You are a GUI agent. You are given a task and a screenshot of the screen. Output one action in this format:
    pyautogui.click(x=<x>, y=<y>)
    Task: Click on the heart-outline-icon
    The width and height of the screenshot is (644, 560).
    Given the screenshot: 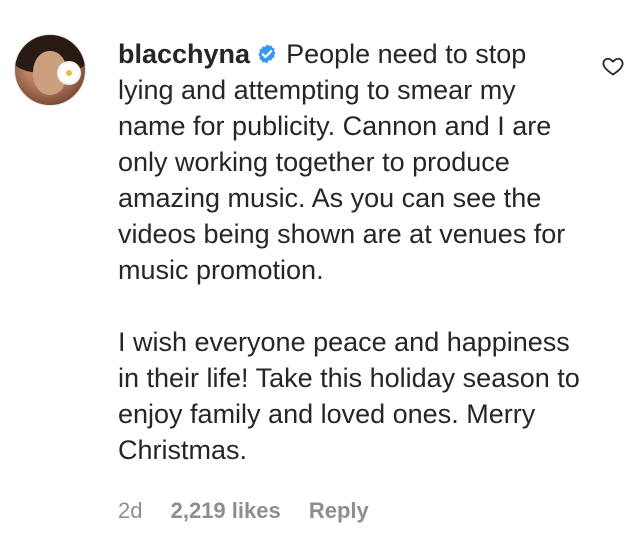 What is the action you would take?
    pyautogui.click(x=613, y=66)
    